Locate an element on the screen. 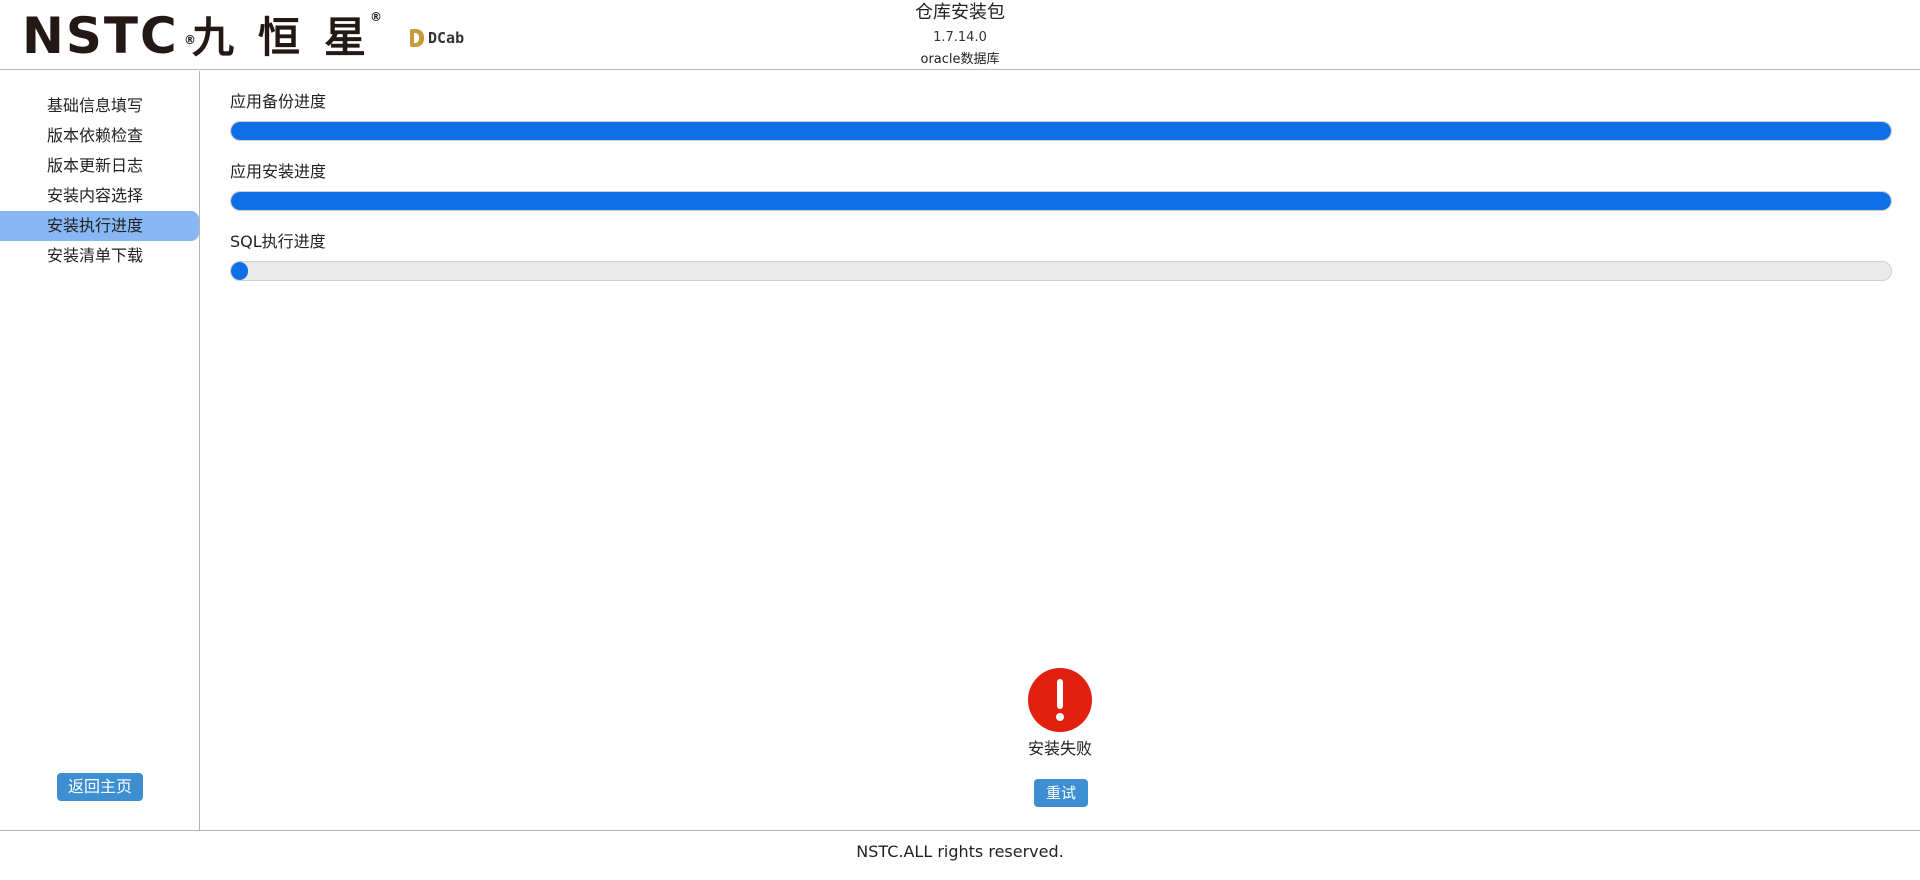  install-progress-bar is located at coordinates (1061, 201).